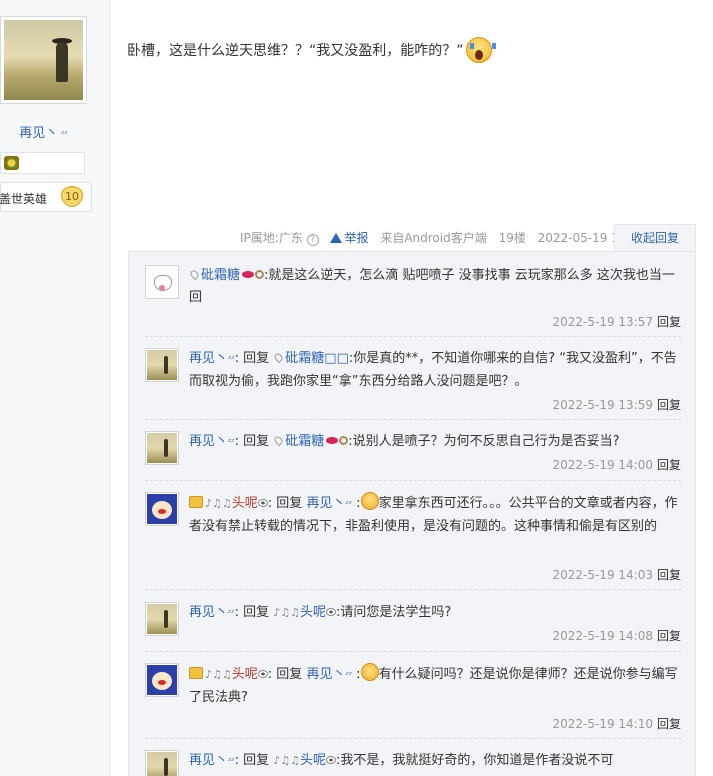 The height and width of the screenshot is (776, 713). I want to click on level-badge: 盖世英雄 10, so click(46, 197).